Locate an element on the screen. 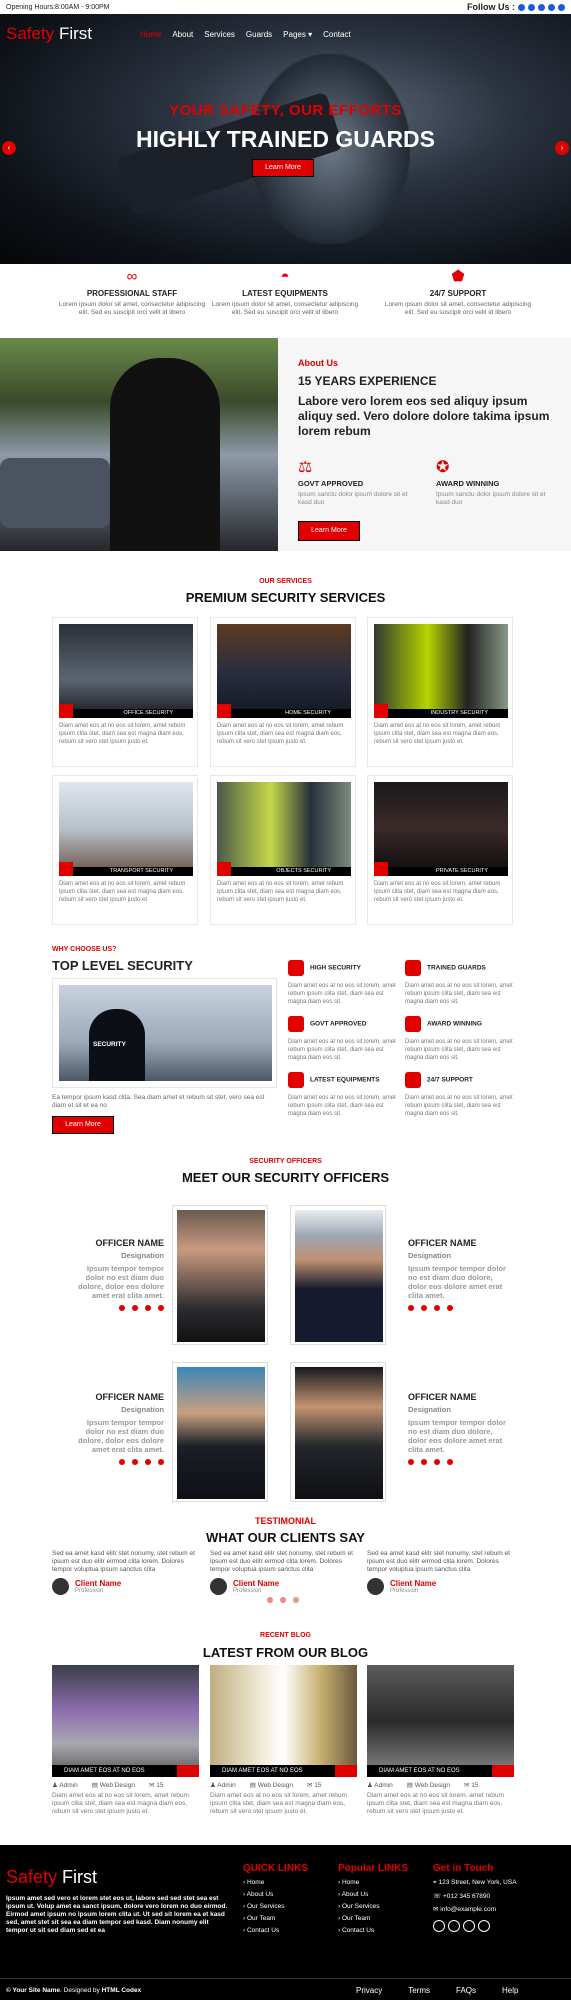 The height and width of the screenshot is (2000, 571). youtube-icon is located at coordinates (561, 7).